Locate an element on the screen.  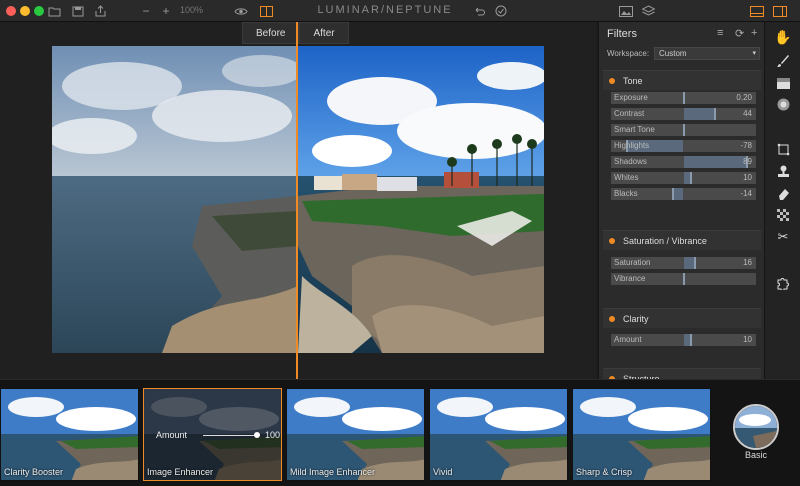
slider-value: 16 is located at coordinates (747, 262).